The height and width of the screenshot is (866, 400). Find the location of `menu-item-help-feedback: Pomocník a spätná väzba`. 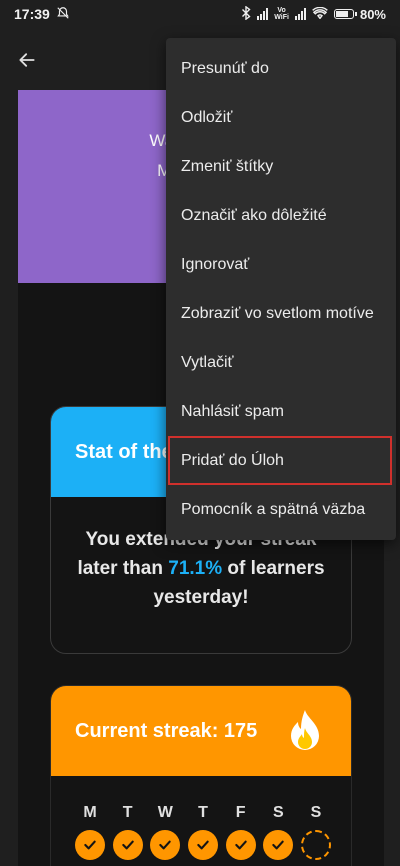

menu-item-help-feedback: Pomocník a spätná väzba is located at coordinates (281, 509).